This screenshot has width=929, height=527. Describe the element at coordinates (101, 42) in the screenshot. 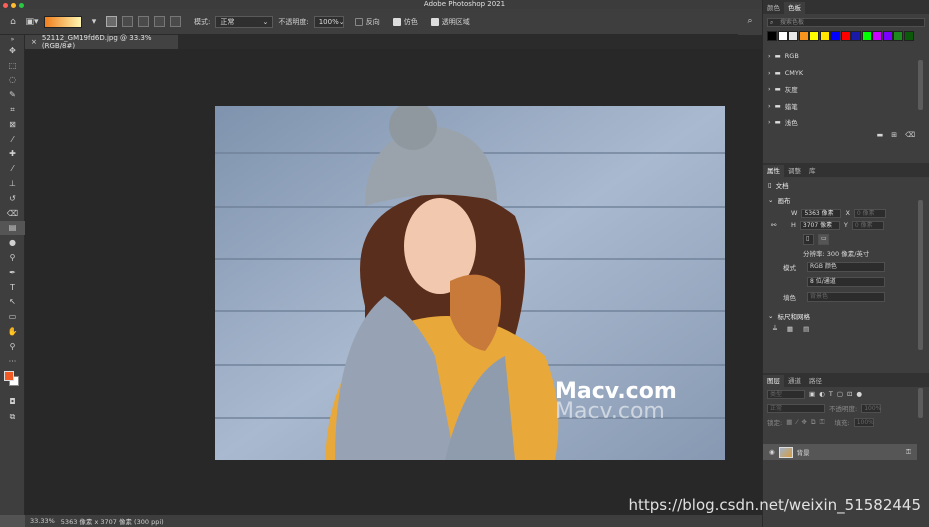

I see `document-tab: × 52112_GM19fd6D.jpg @ 33.3%(RGB/8#)` at that location.